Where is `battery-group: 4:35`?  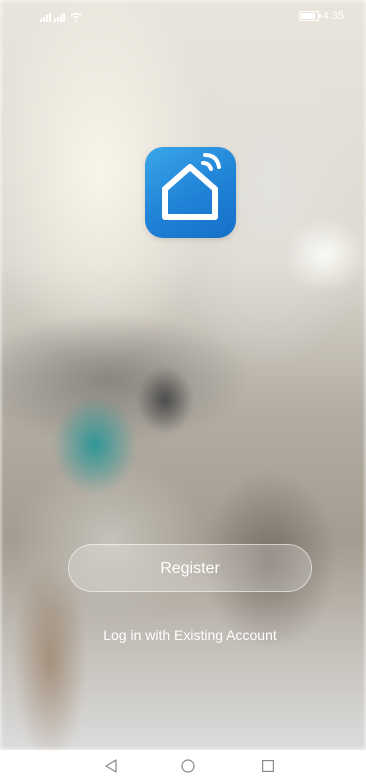
battery-group: 4:35 is located at coordinates (321, 16).